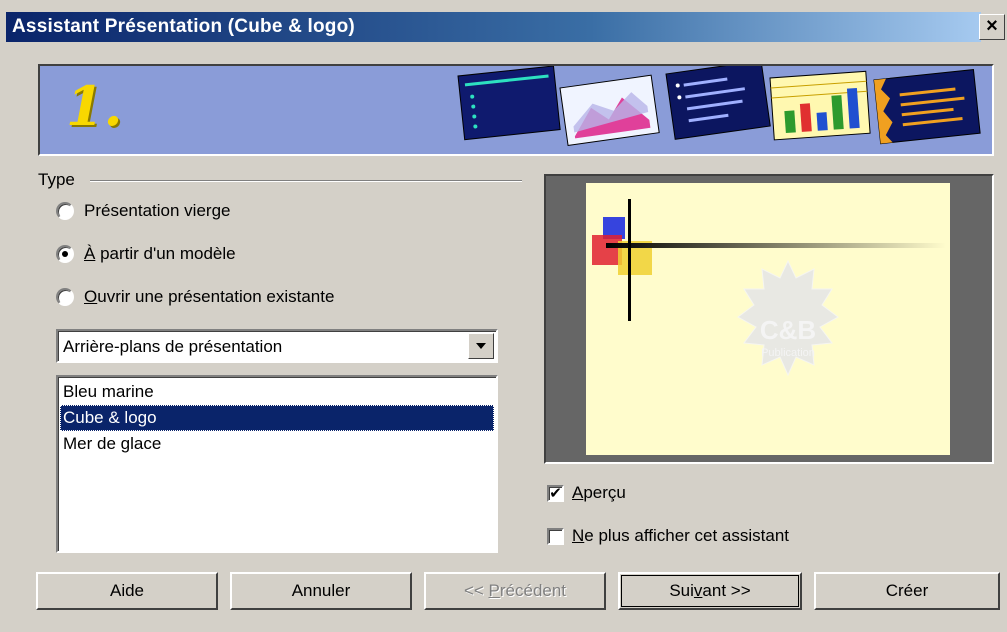  I want to click on radio-label: Présentation vierge, so click(157, 210).